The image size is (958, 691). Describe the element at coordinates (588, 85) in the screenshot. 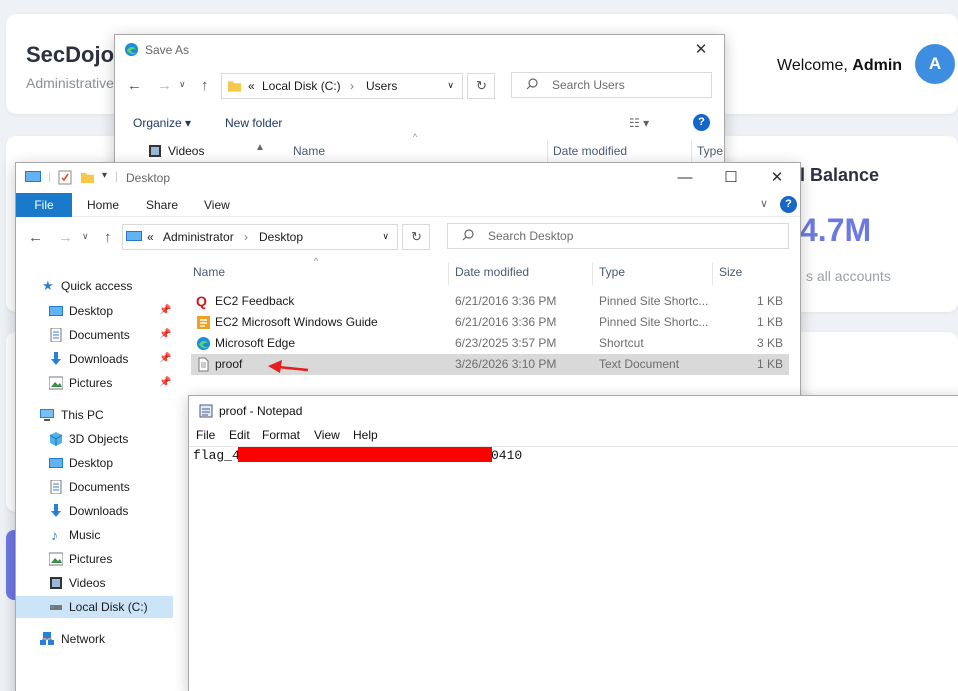

I see `search-placeholder: Search Users` at that location.